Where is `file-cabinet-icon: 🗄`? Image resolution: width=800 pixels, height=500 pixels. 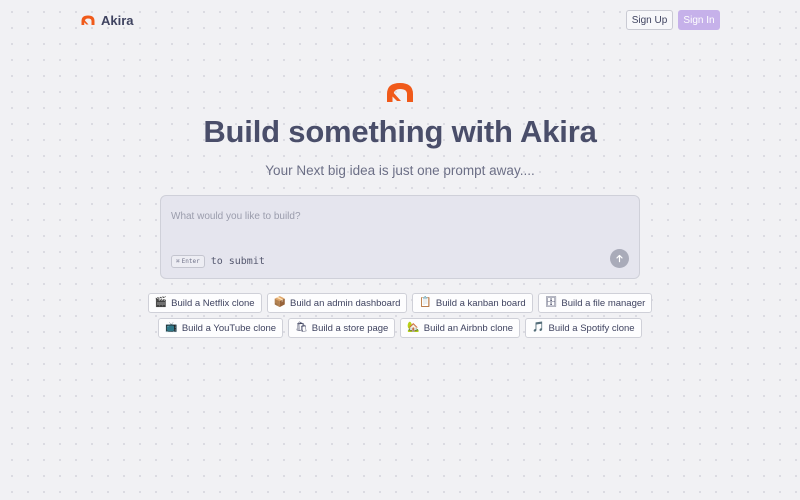
file-cabinet-icon: 🗄 is located at coordinates (551, 302).